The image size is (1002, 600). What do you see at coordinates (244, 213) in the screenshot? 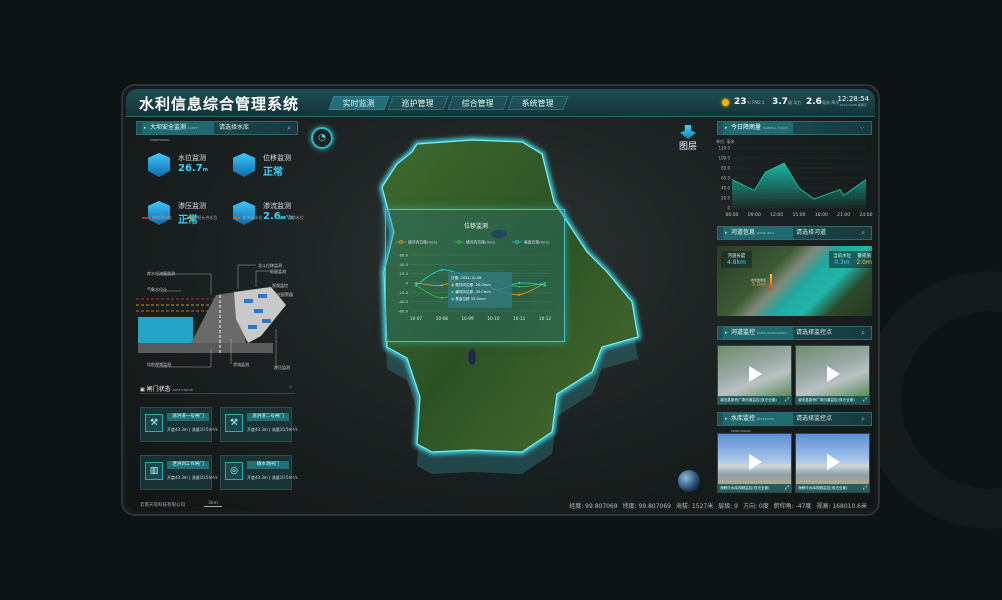
I see `seepage-flow-icon` at bounding box center [244, 213].